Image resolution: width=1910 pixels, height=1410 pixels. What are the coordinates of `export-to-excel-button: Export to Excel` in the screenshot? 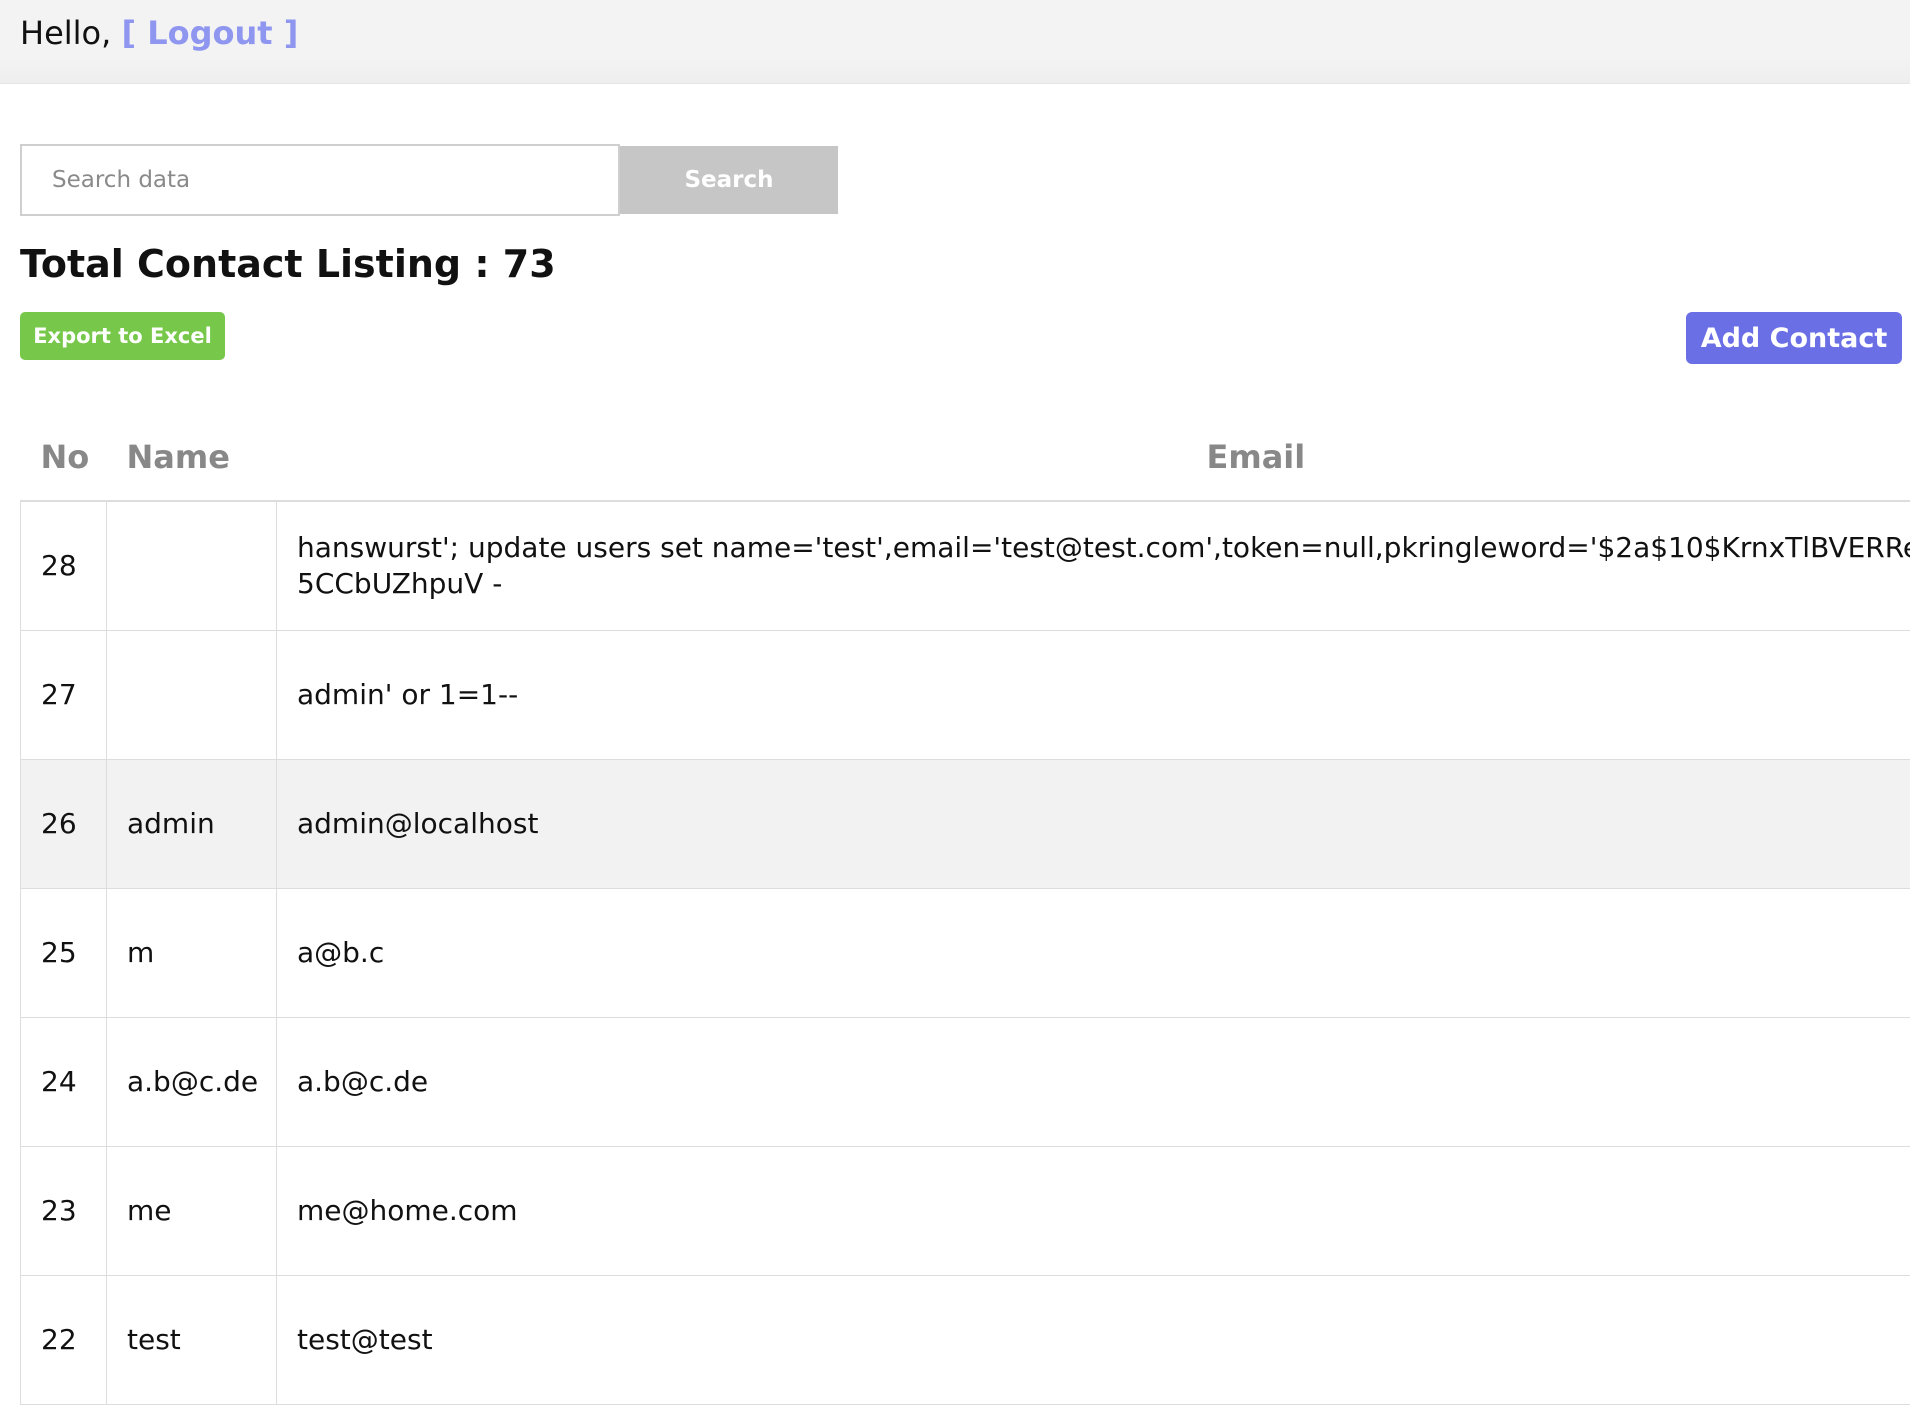 It's located at (122, 336).